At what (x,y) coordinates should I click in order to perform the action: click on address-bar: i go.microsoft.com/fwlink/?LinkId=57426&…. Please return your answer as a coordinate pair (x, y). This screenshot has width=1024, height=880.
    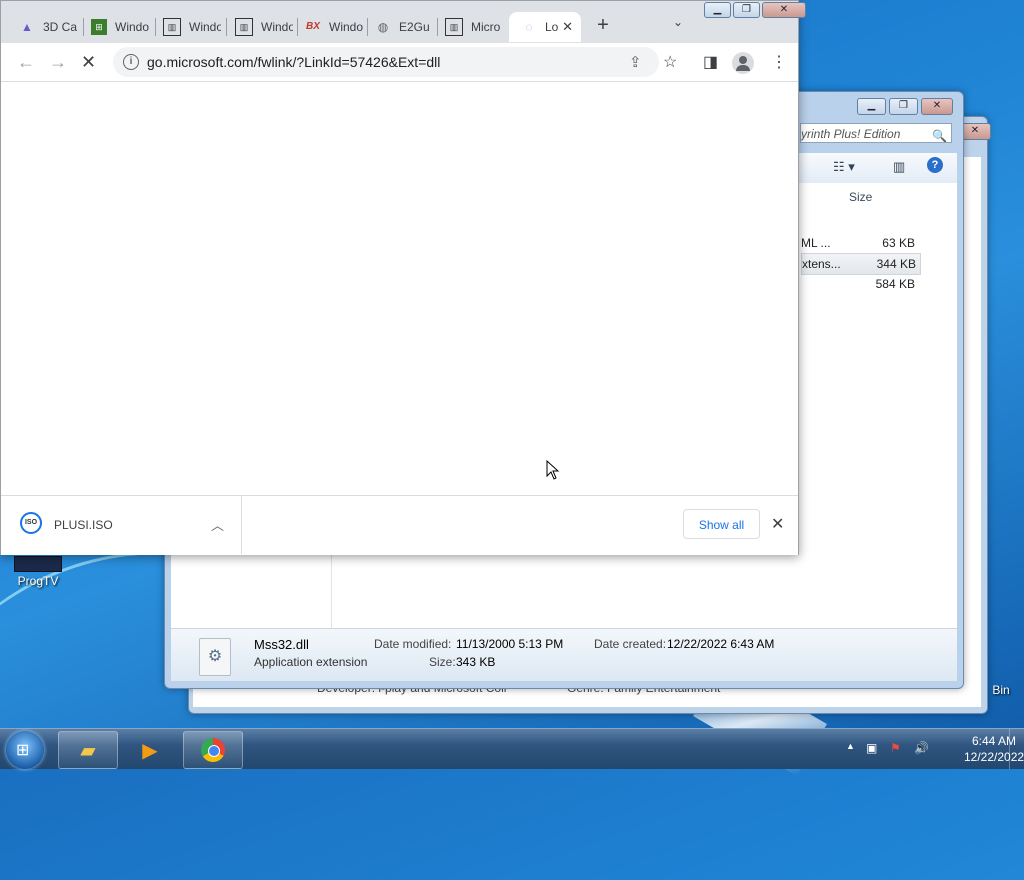
    Looking at the image, I should click on (386, 62).